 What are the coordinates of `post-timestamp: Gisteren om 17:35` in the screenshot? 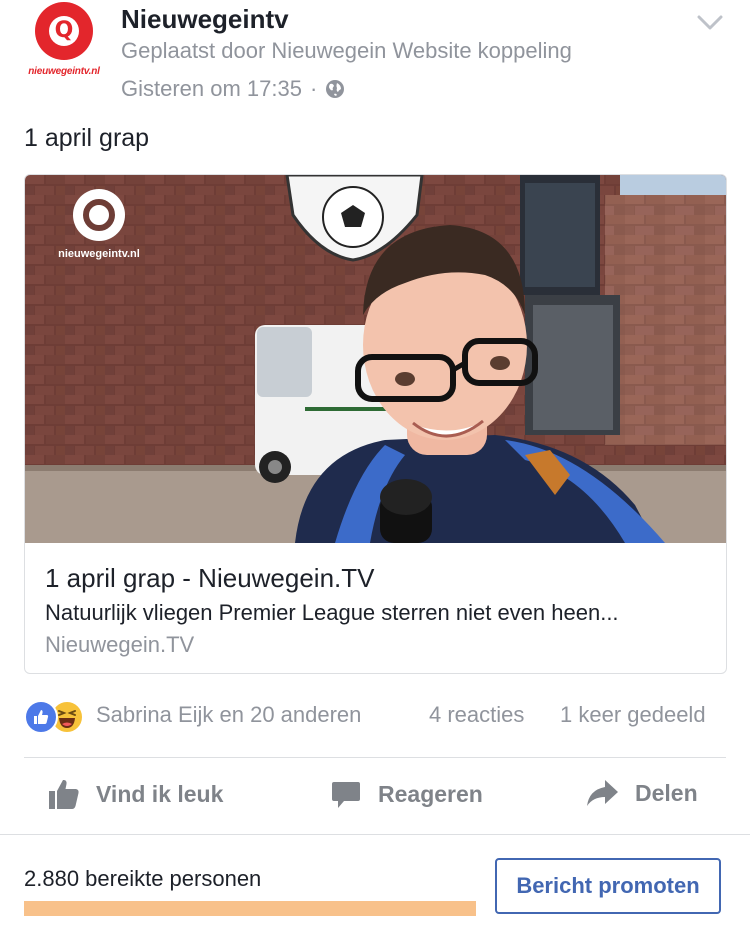 It's located at (211, 89).